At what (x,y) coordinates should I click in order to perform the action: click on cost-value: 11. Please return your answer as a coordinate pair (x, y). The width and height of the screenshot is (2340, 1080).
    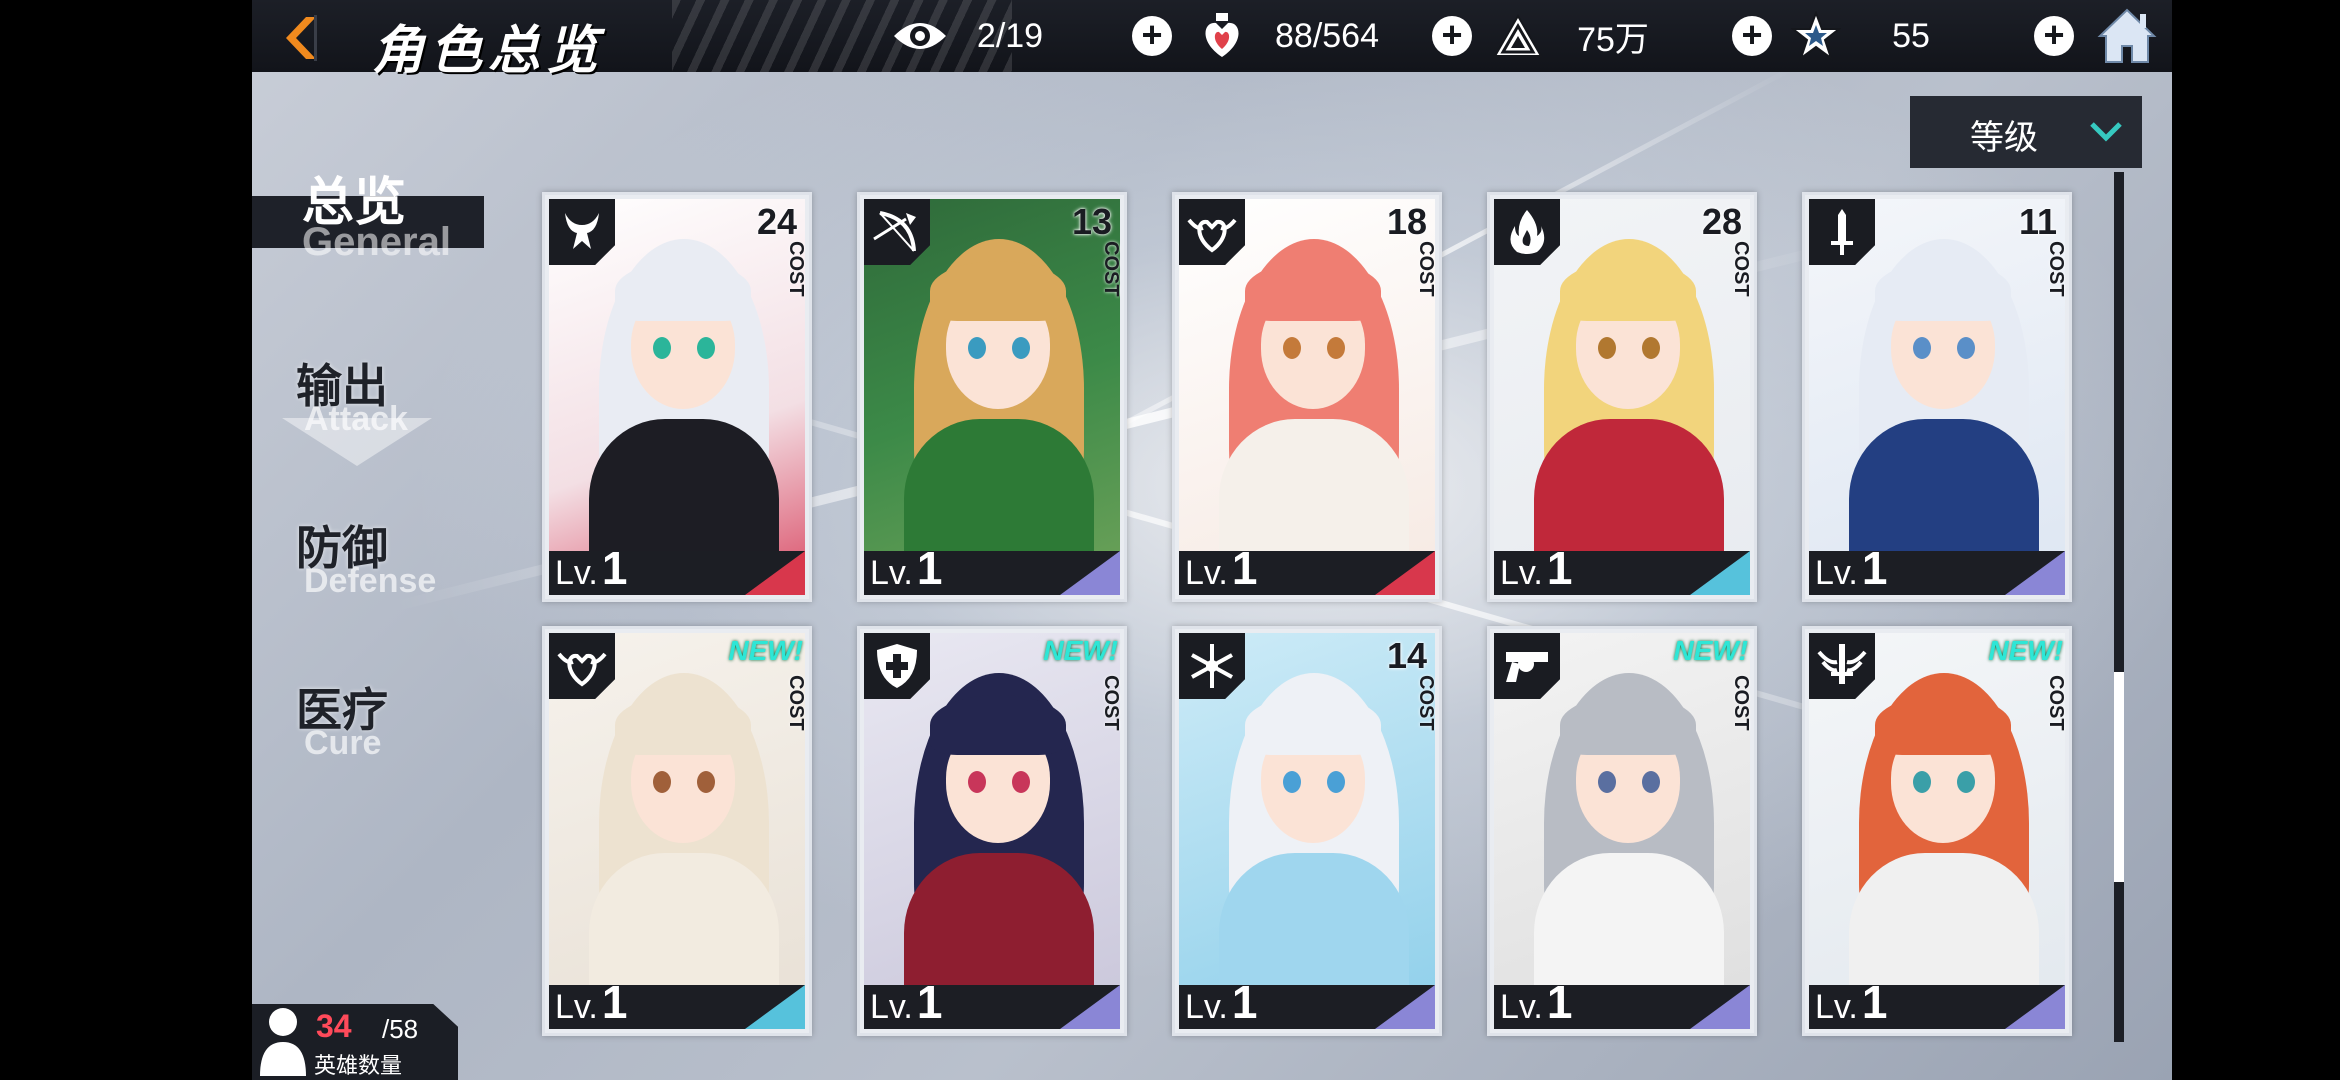
    Looking at the image, I should click on (2037, 221).